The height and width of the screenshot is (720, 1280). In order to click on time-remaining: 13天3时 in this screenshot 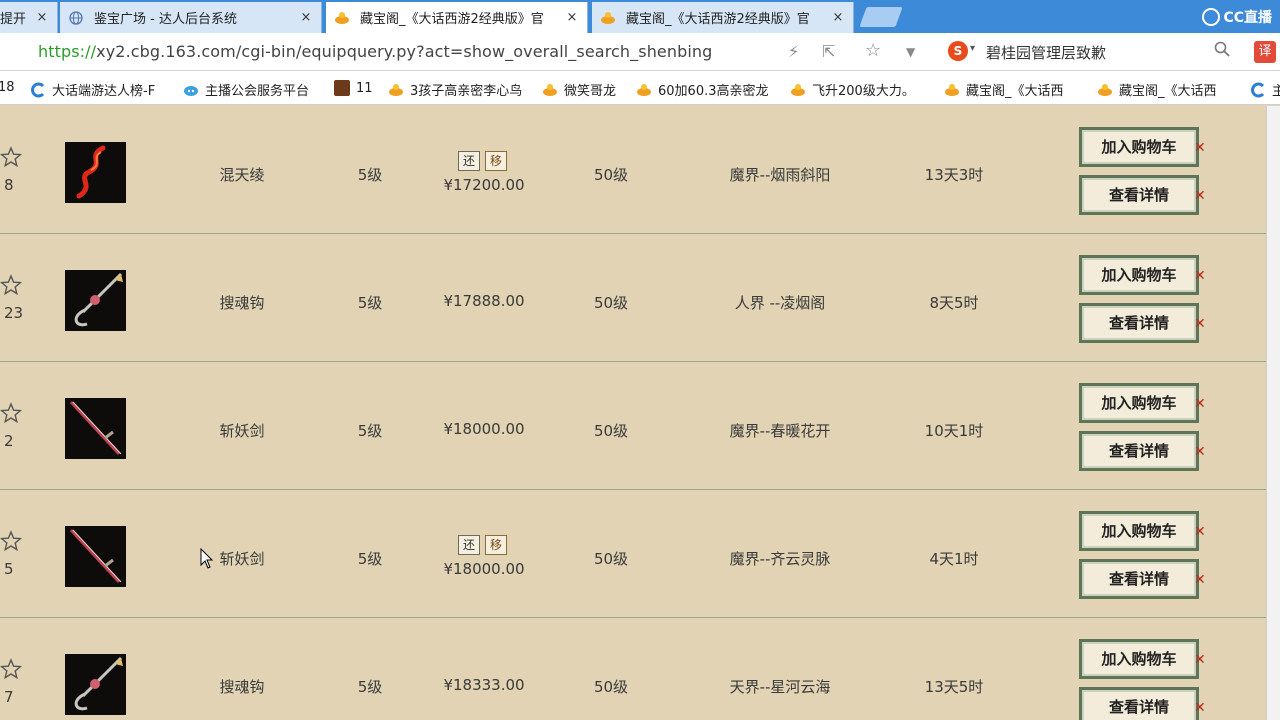, I will do `click(954, 175)`.